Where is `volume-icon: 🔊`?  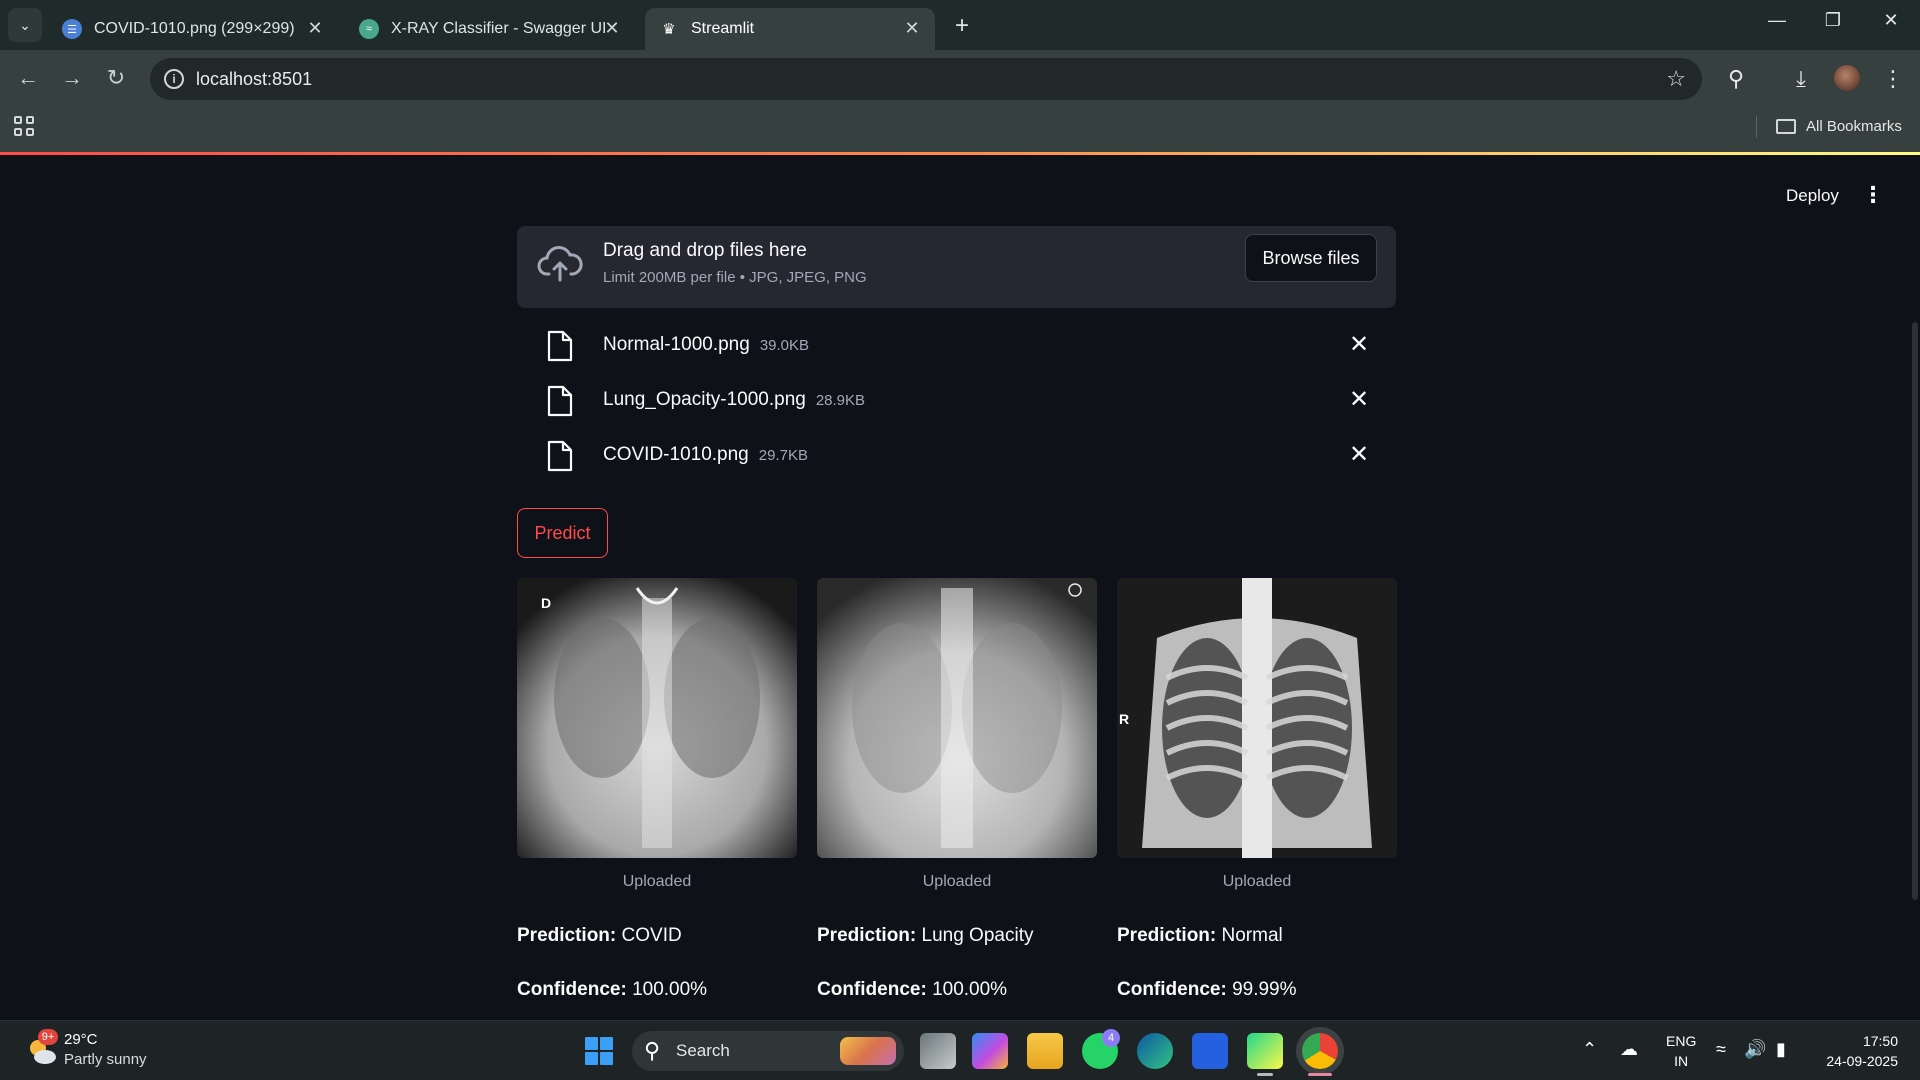
volume-icon: 🔊 is located at coordinates (1755, 1049).